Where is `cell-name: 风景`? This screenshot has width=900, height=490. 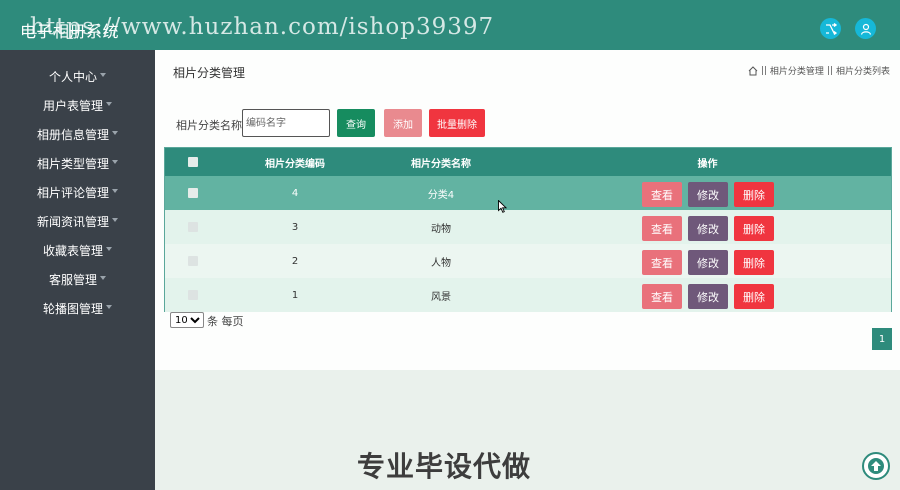
cell-name: 风景 is located at coordinates (441, 297).